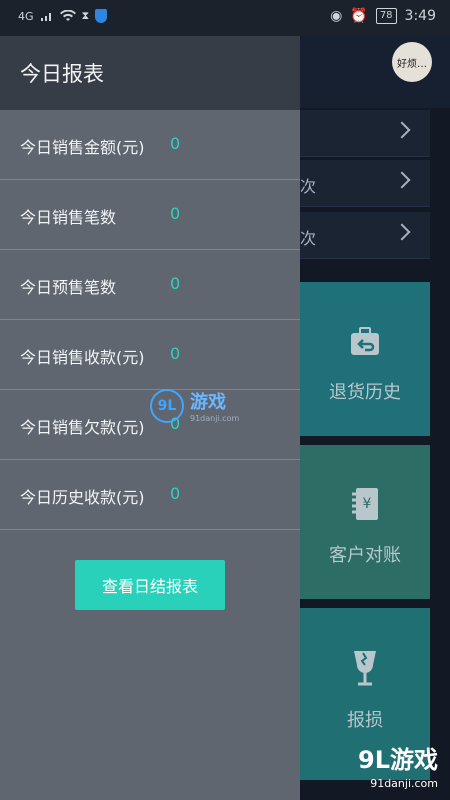 The height and width of the screenshot is (800, 450). What do you see at coordinates (365, 342) in the screenshot?
I see `return-bag-icon` at bounding box center [365, 342].